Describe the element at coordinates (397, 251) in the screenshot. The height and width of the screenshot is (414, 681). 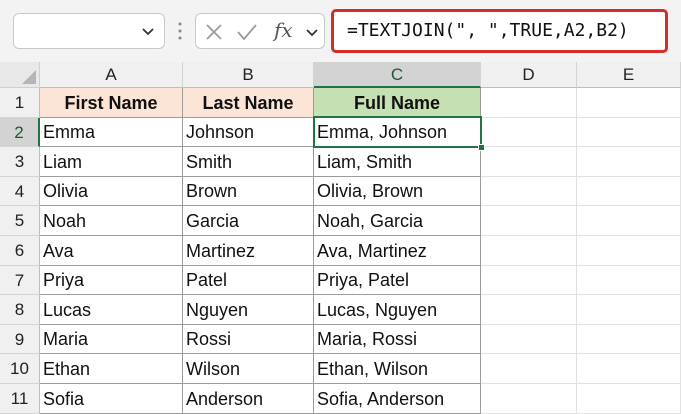
I see `cell-c-row-6: Ava, Martinez` at that location.